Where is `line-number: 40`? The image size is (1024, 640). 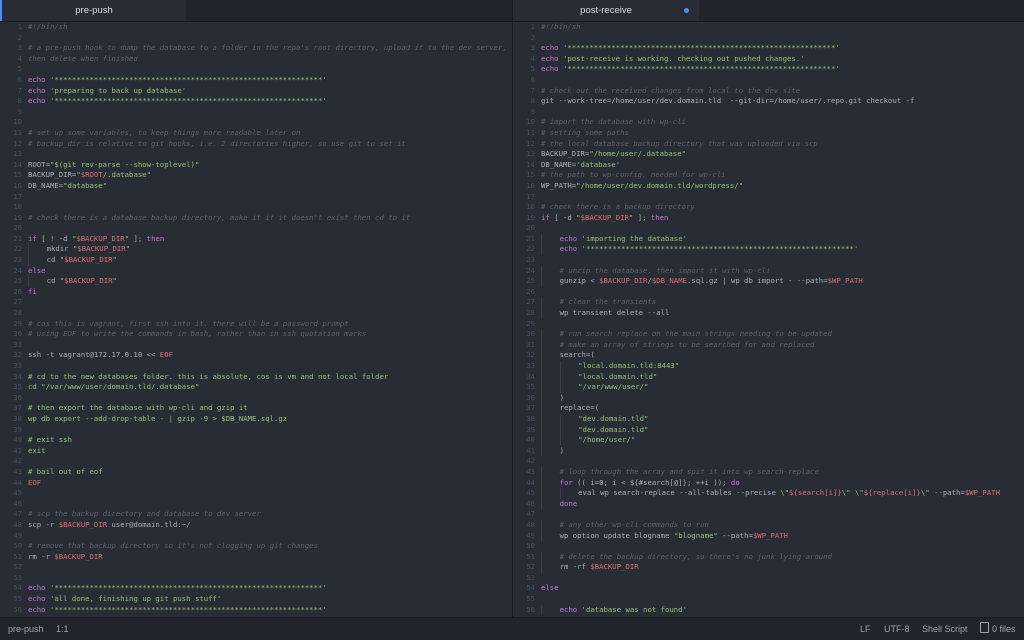 line-number: 40 is located at coordinates (530, 440).